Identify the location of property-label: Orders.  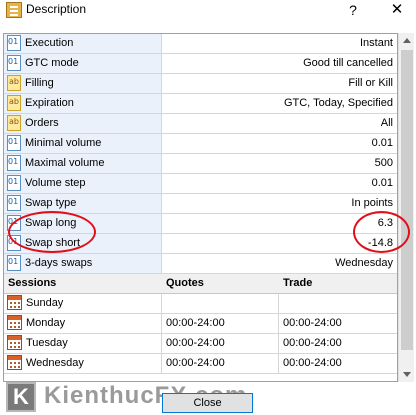
(42, 123).